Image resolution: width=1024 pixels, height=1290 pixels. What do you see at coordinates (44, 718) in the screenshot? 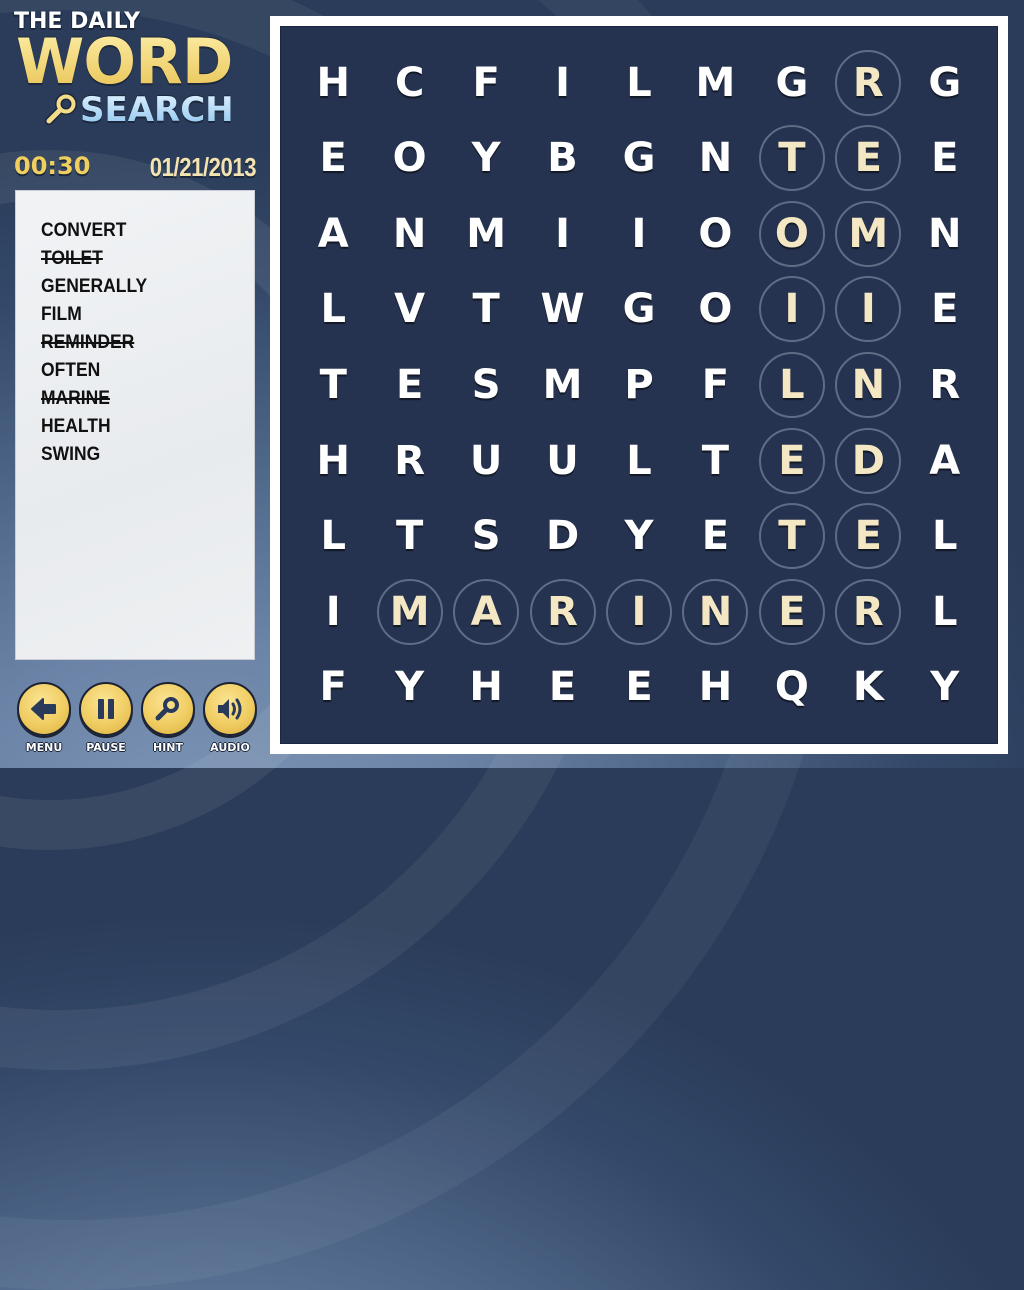
I see `menu-button: MENU` at bounding box center [44, 718].